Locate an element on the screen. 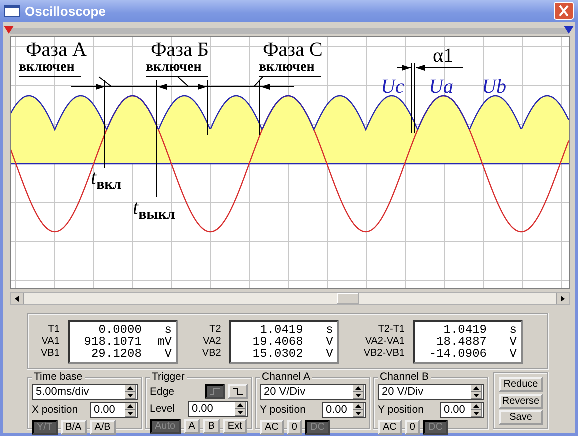 The width and height of the screenshot is (578, 436). readout-label: VB1 is located at coordinates (50, 354).